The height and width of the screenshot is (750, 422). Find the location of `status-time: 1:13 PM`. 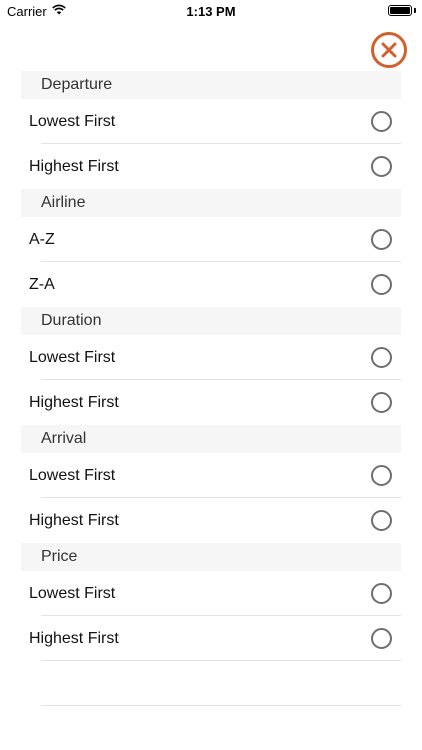

status-time: 1:13 PM is located at coordinates (211, 11).